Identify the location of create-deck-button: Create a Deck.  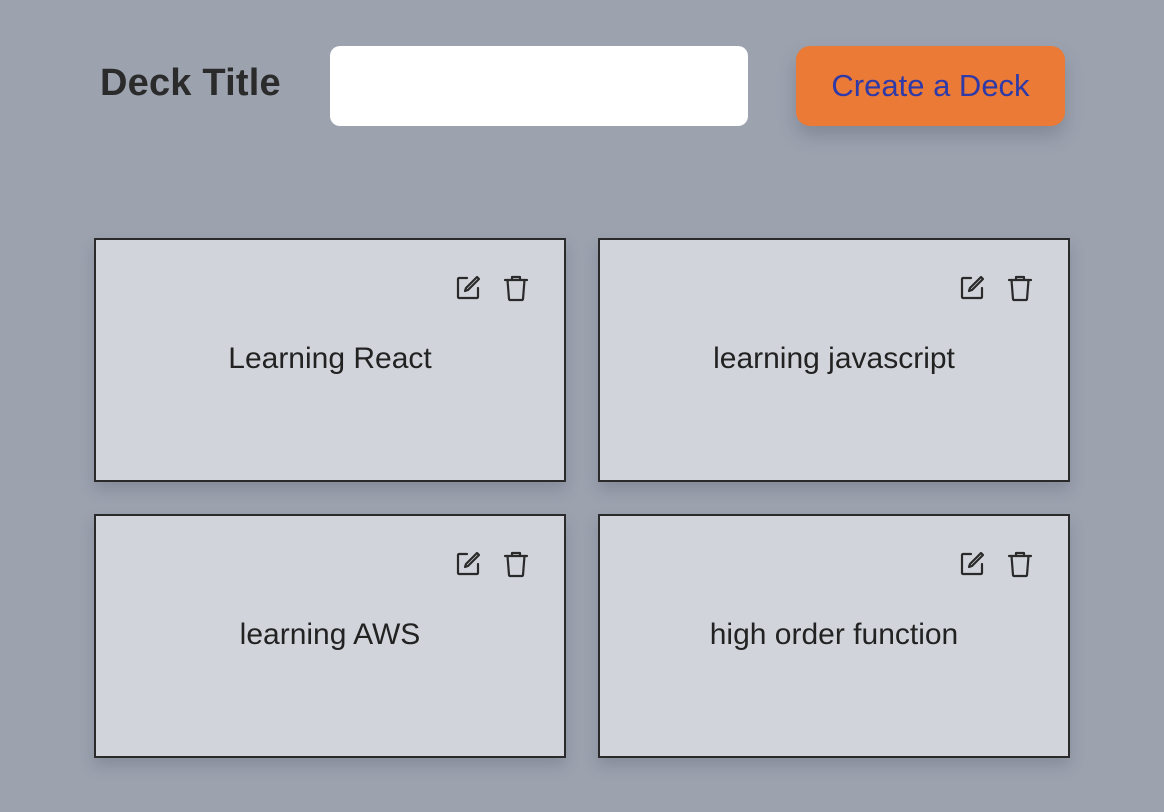
(930, 86).